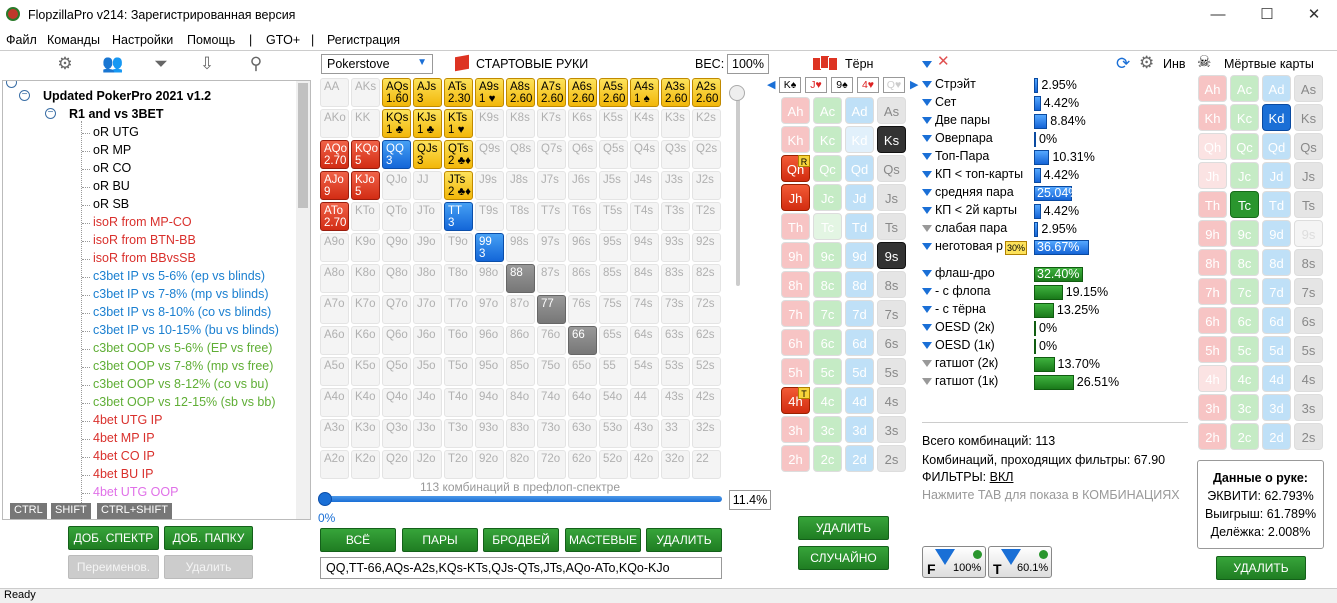  I want to click on card-4h: 4h, so click(1212, 378).